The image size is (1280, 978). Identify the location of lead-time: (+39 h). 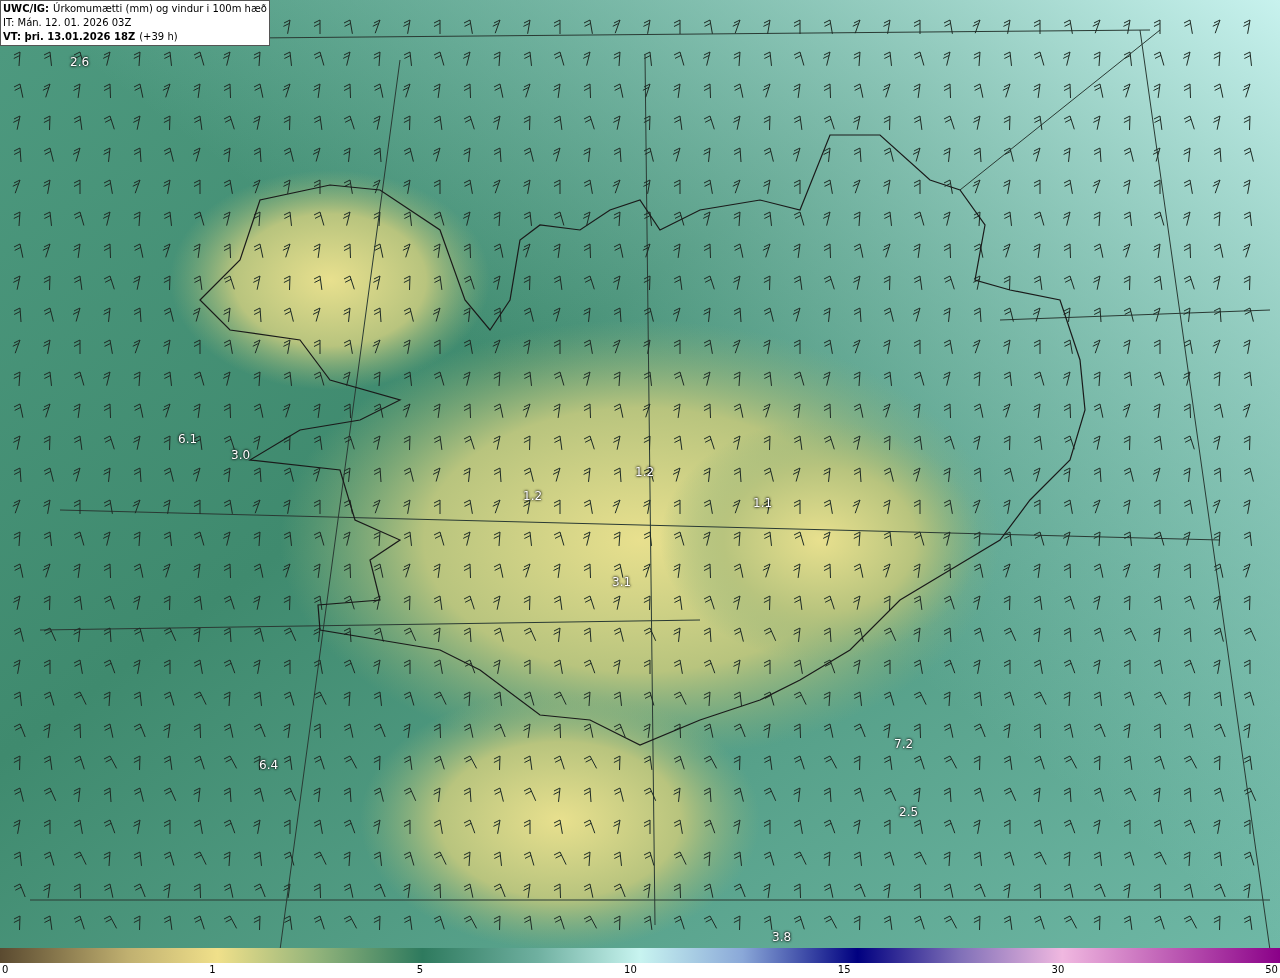
(158, 37).